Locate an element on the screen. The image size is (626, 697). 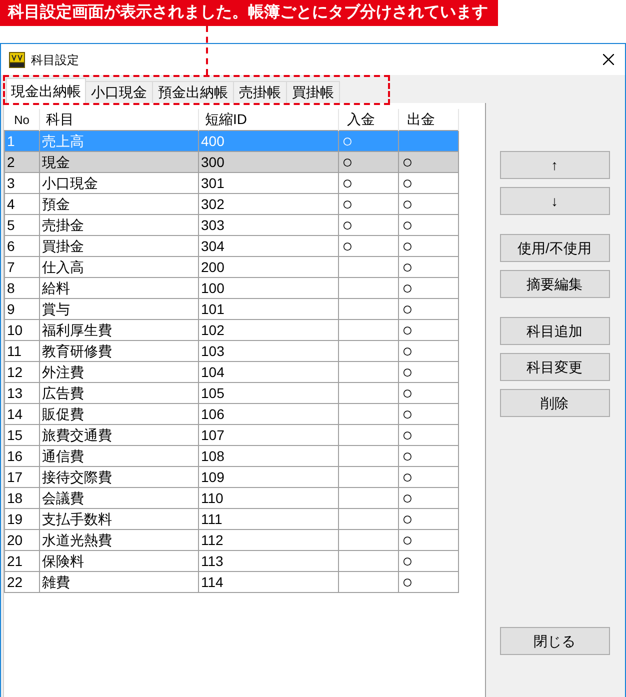
table-row: 22 雑費 114 ○ is located at coordinates (231, 582).